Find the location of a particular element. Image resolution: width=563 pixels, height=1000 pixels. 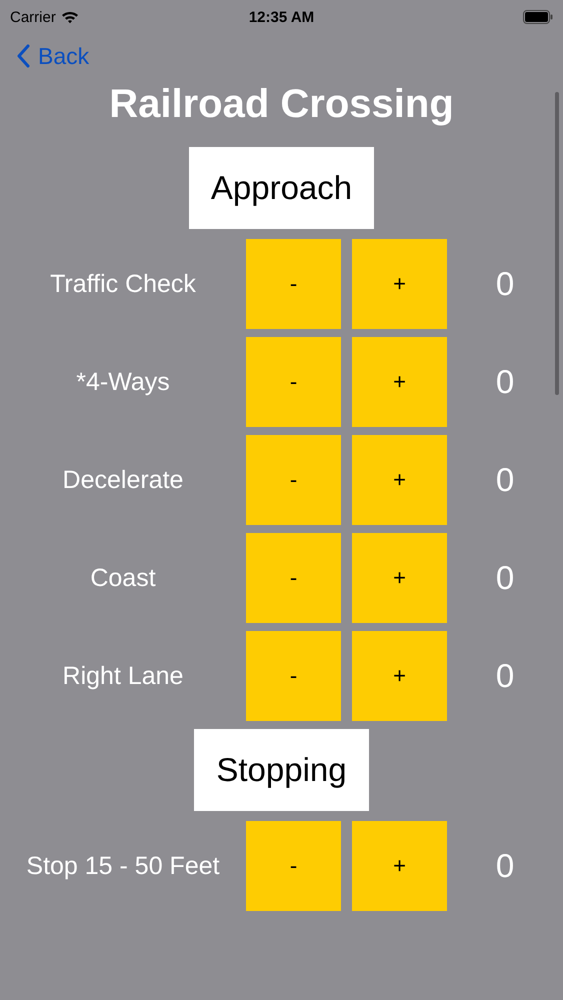

item-label: Decelerate is located at coordinates (123, 480).